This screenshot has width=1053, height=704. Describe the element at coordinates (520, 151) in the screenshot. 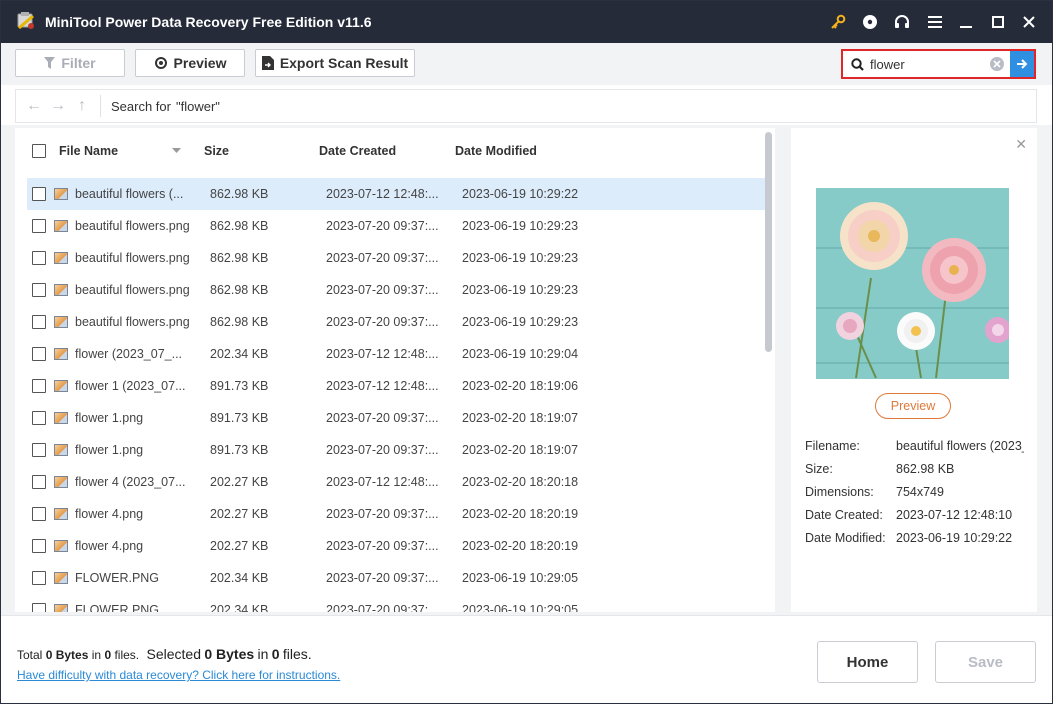

I see `column-date-modified: Date Modified` at that location.